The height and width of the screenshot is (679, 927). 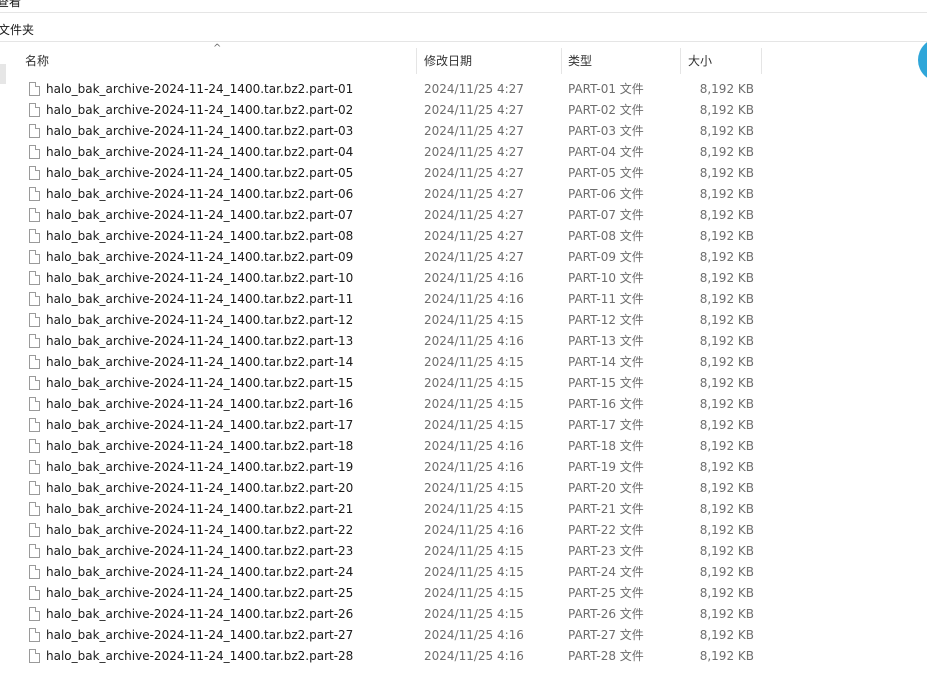 What do you see at coordinates (606, 194) in the screenshot?
I see `file-type: PART-06 文件` at bounding box center [606, 194].